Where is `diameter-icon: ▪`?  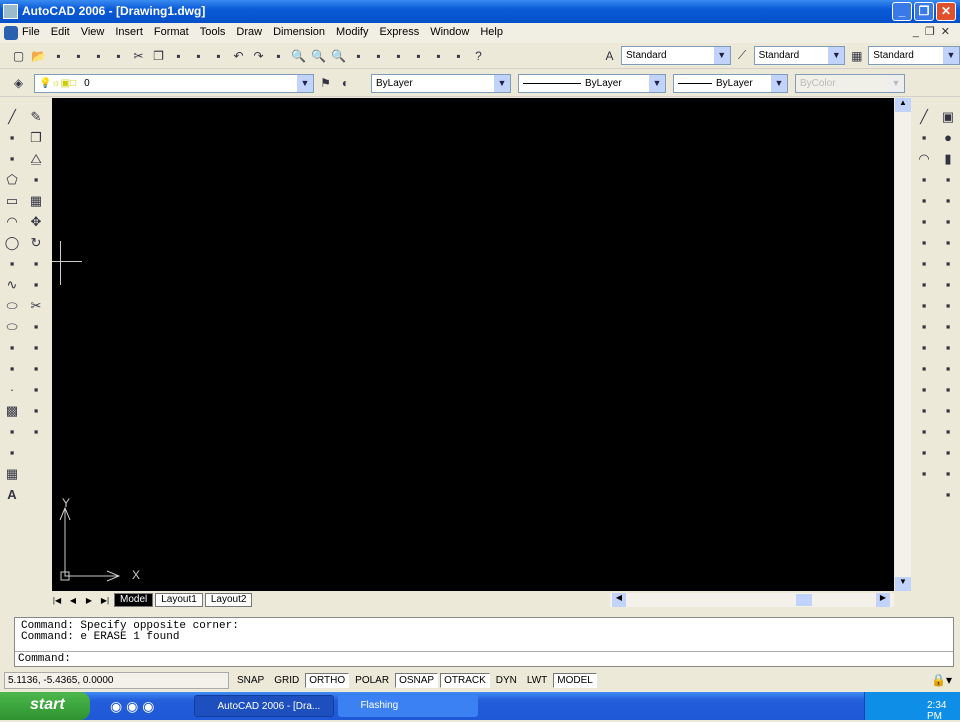 diameter-icon: ▪ is located at coordinates (924, 242).